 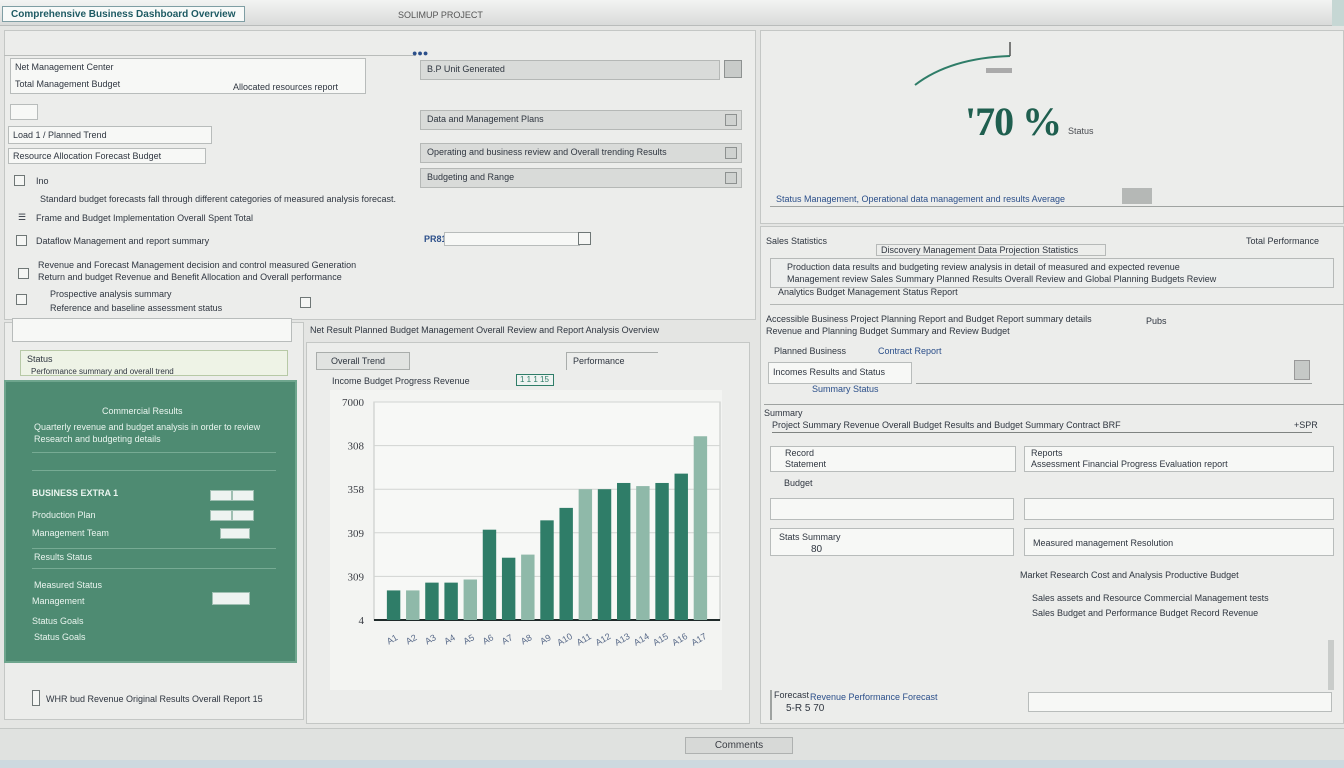 I want to click on left-form-header-rule, so click(x=210, y=50).